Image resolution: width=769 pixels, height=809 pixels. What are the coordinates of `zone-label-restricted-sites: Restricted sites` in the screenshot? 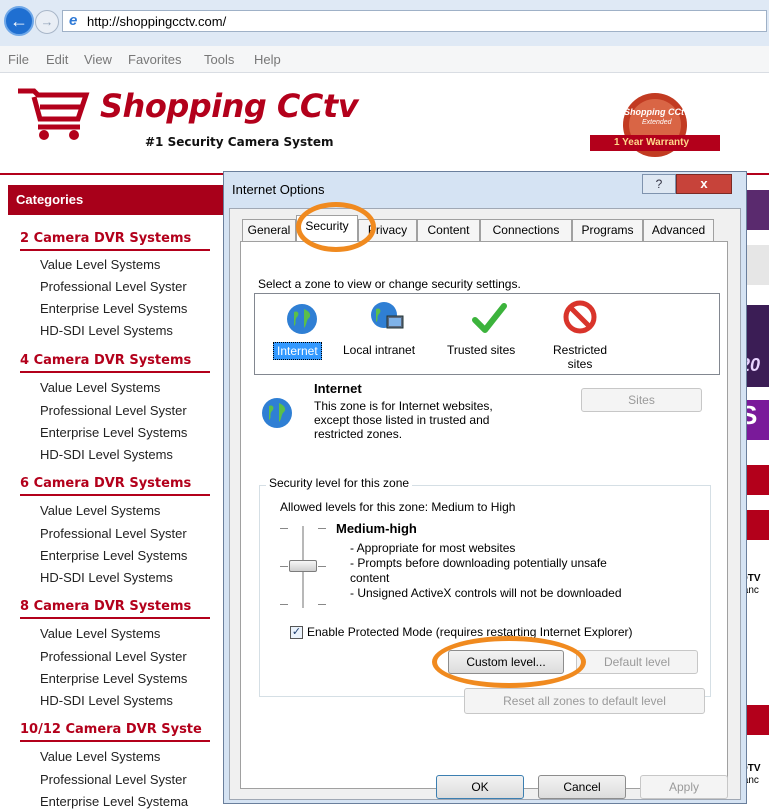 It's located at (580, 357).